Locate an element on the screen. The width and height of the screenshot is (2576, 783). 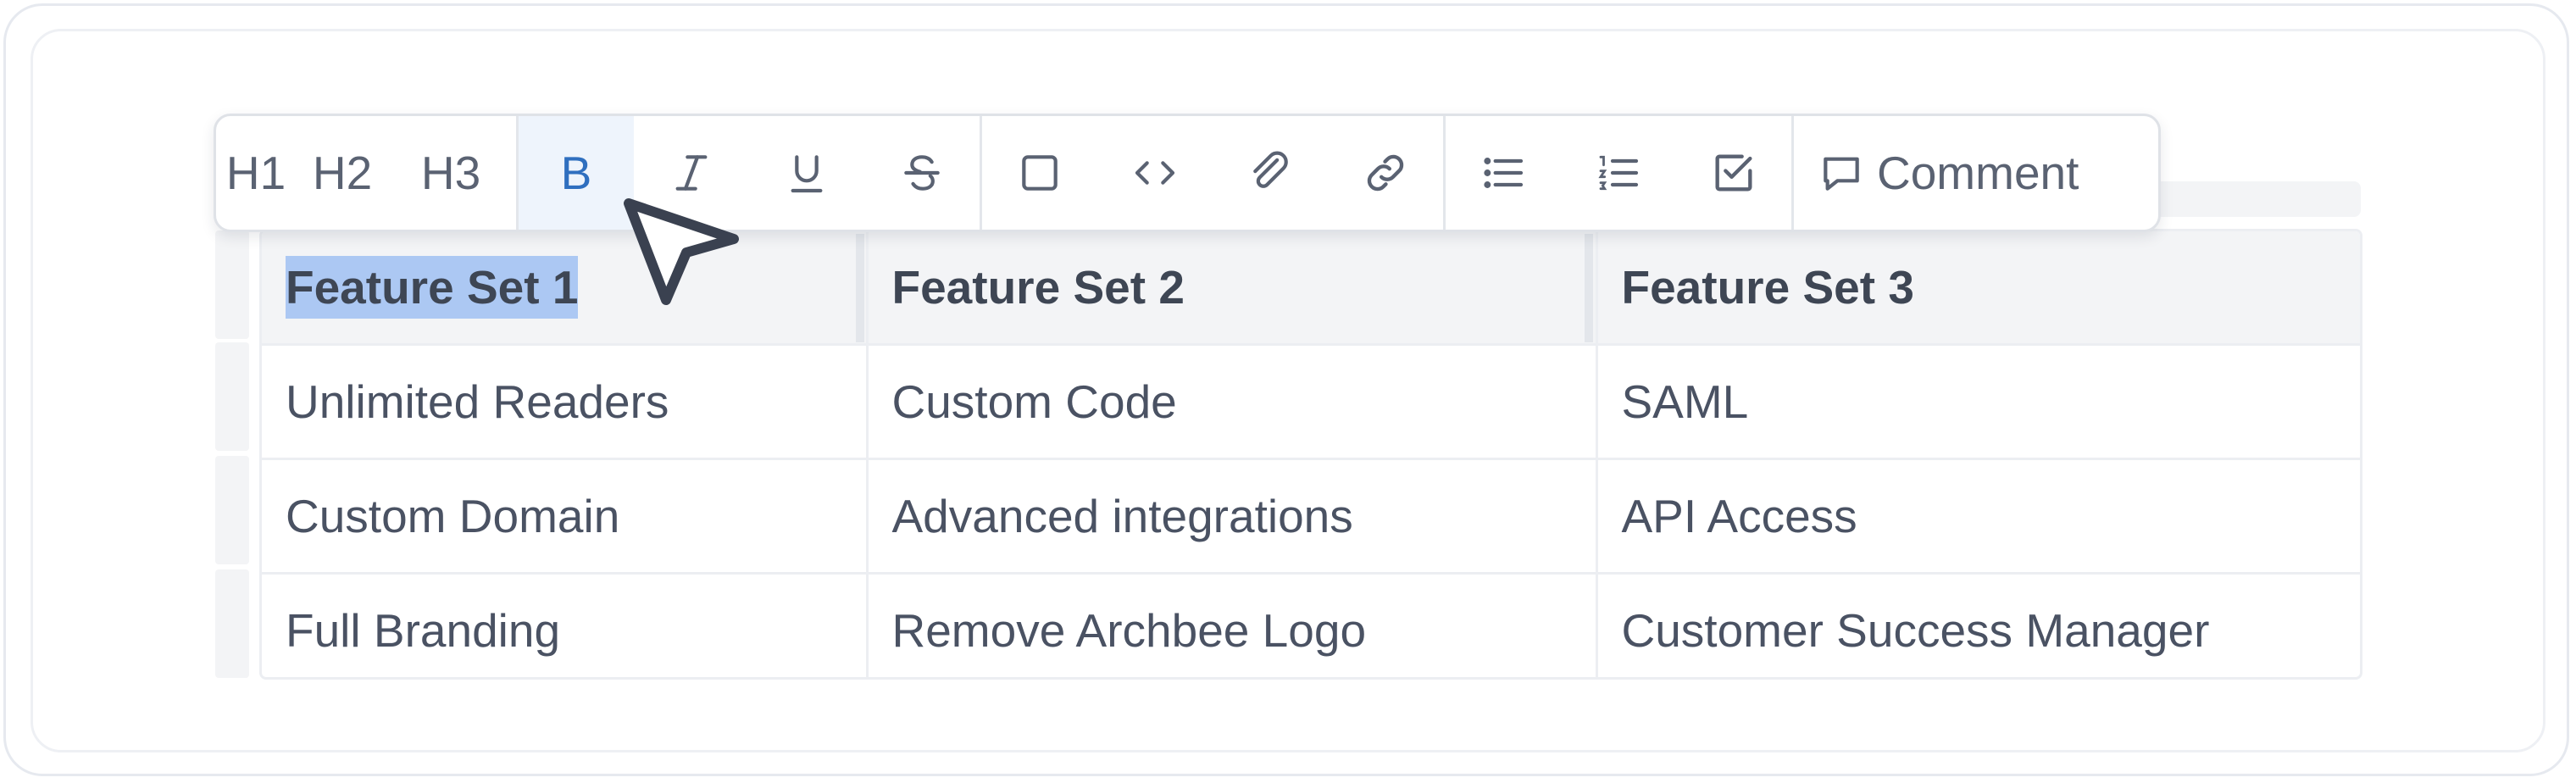
text-format-group: B is located at coordinates (750, 173).